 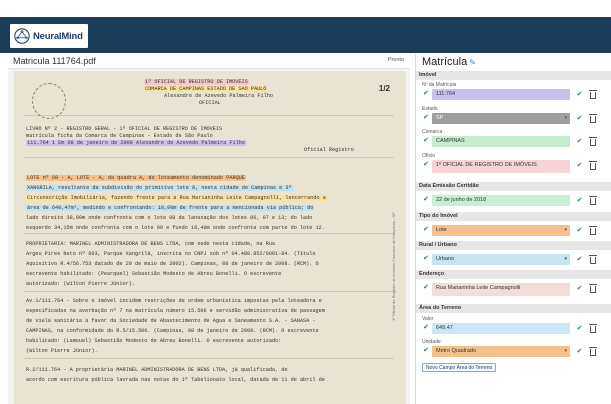 I want to click on section-endereco: Endereço, so click(x=513, y=274).